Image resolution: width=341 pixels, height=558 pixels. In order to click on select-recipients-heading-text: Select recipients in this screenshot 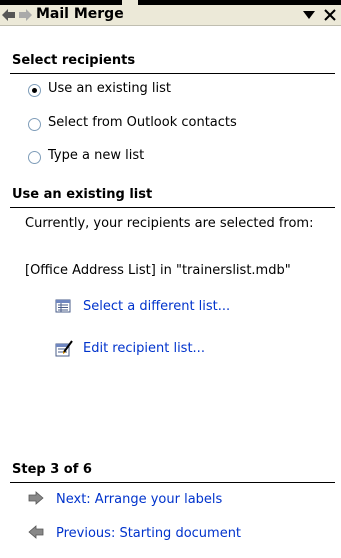, I will do `click(74, 60)`.